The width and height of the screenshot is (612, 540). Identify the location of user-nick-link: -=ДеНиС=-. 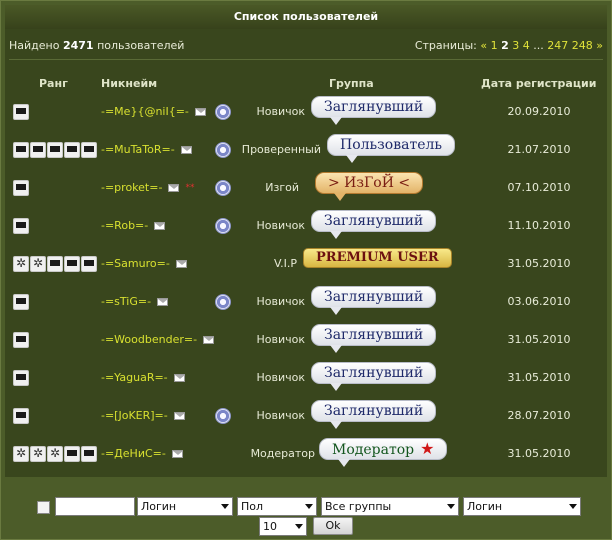
(133, 453).